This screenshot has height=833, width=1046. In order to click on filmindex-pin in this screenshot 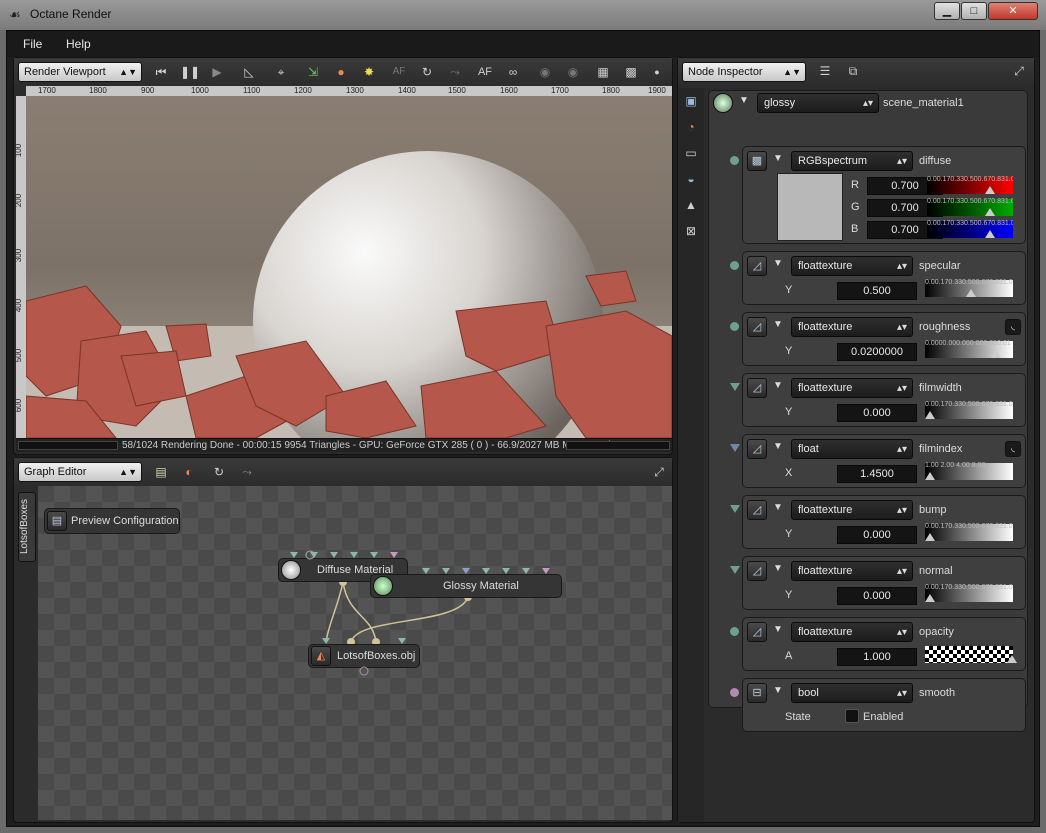, I will do `click(735, 448)`.